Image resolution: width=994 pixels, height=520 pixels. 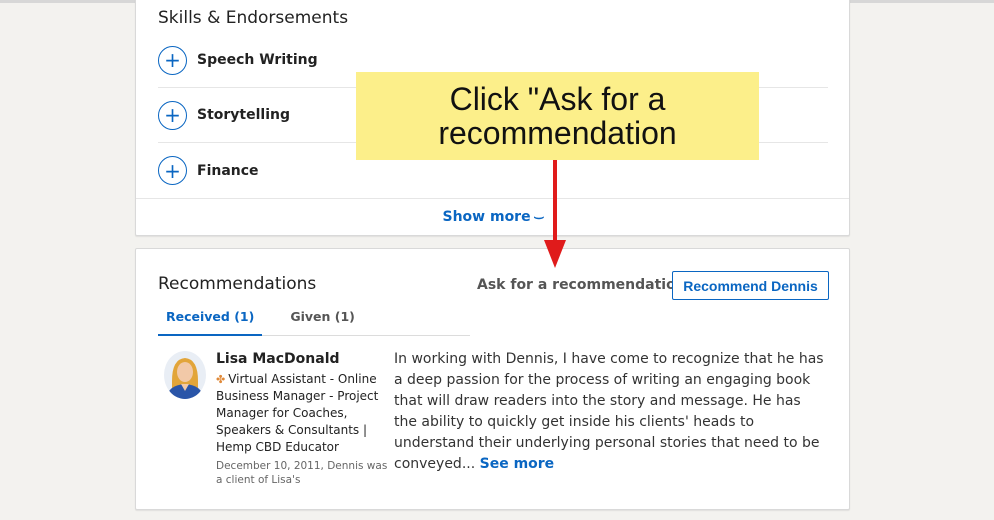 What do you see at coordinates (750, 285) in the screenshot?
I see `recommend-dennis-button: Recommend Dennis` at bounding box center [750, 285].